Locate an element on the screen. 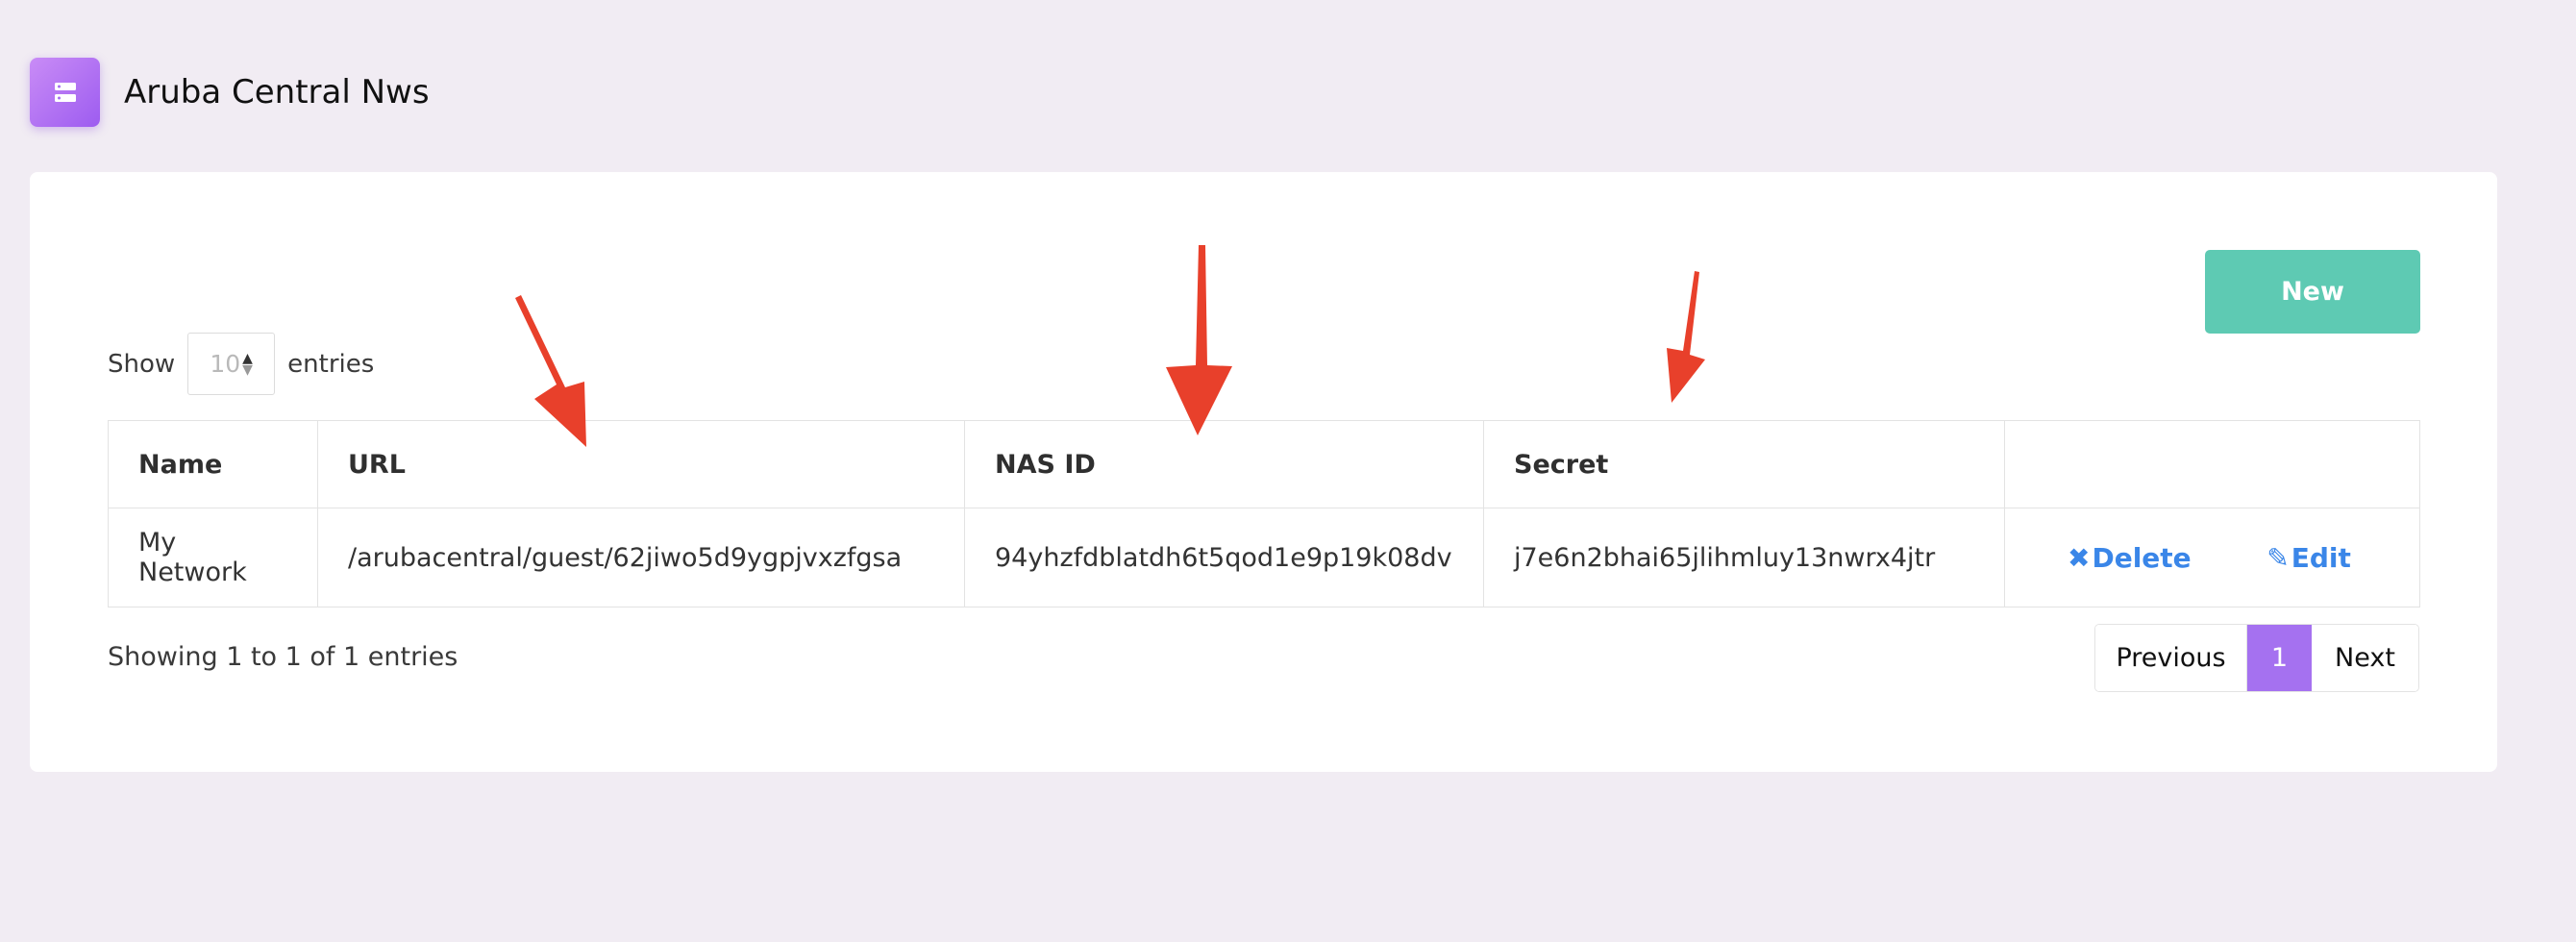  cell-url: /arubacentral/guest/62jiwo5d9ygpjvxzfgsa is located at coordinates (641, 557).